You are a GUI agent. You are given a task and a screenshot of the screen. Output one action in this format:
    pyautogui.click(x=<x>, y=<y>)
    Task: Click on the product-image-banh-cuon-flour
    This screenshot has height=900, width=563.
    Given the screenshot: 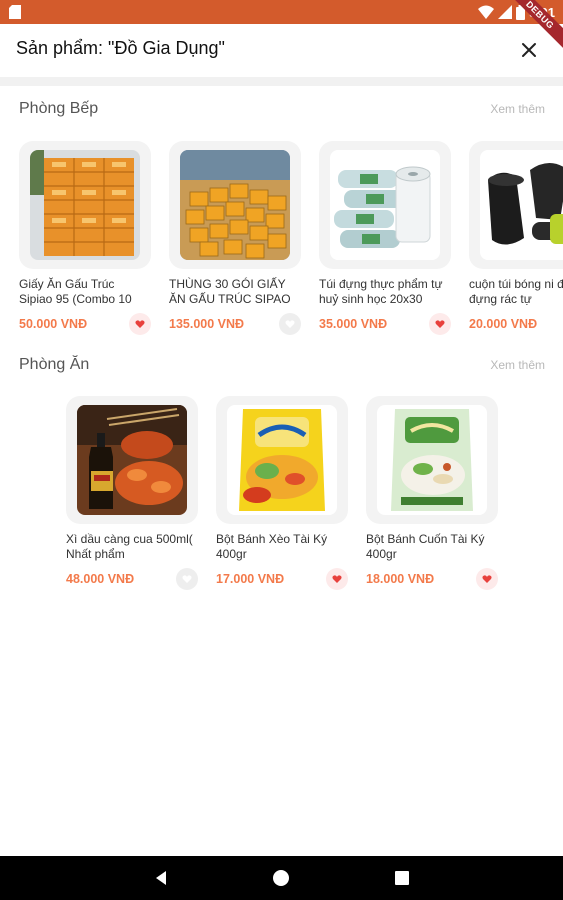 What is the action you would take?
    pyautogui.click(x=432, y=460)
    